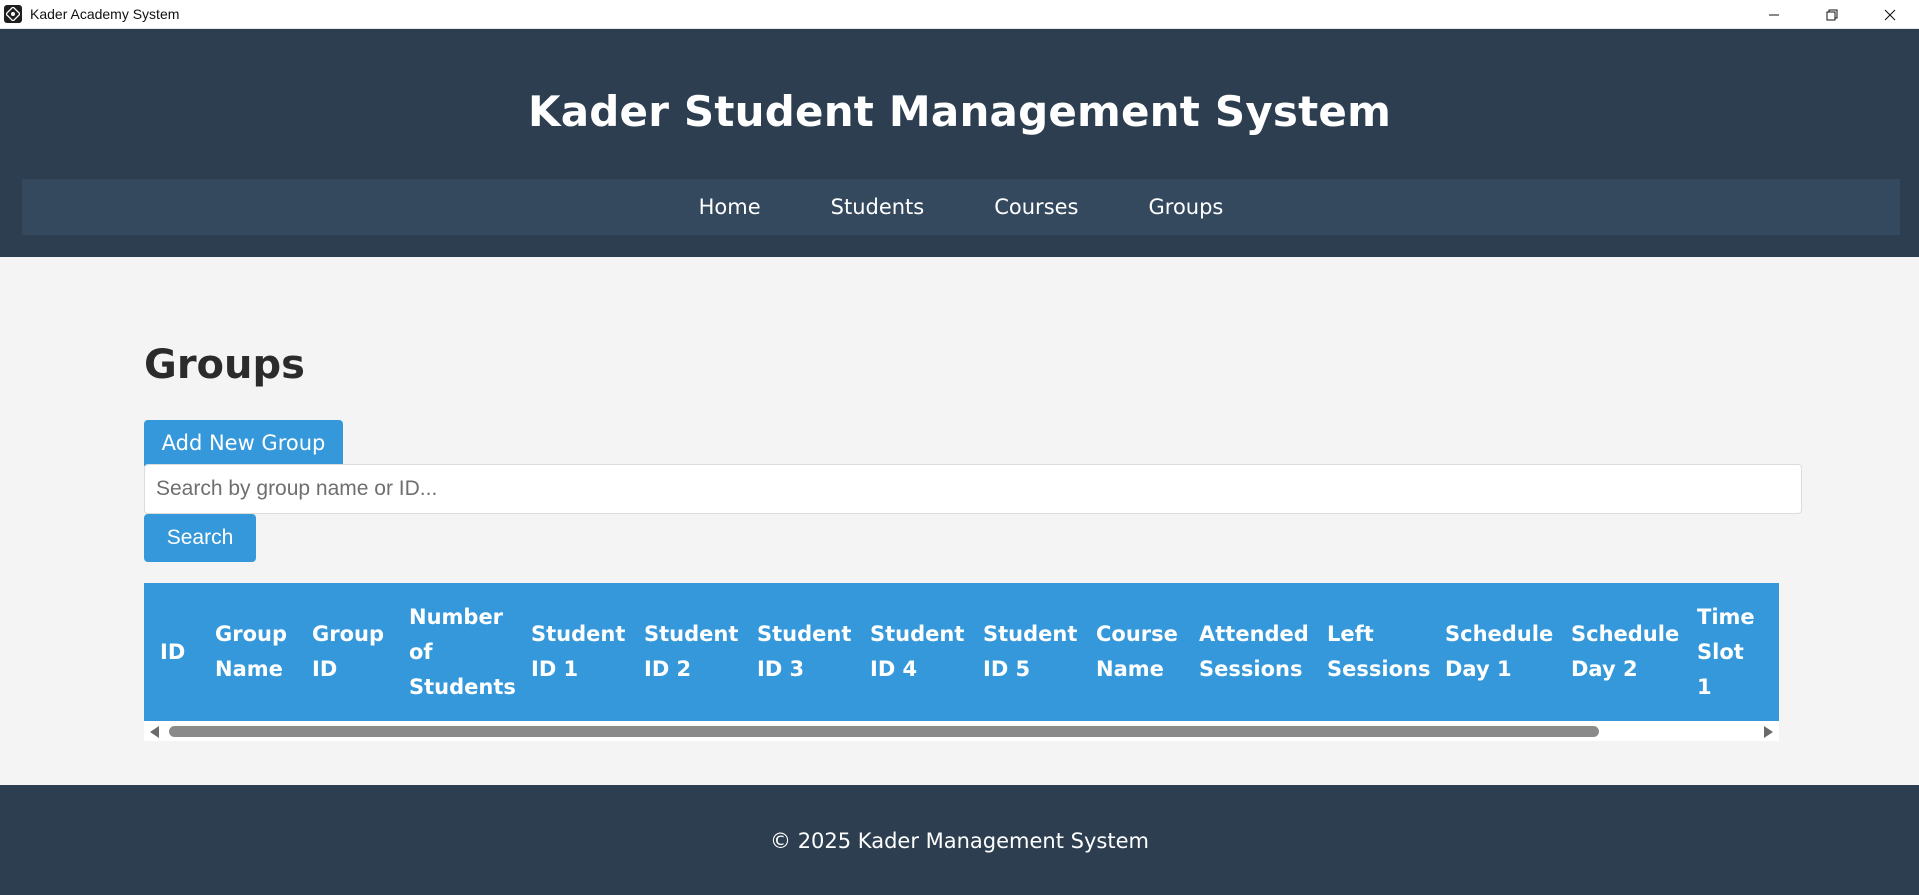 This screenshot has height=895, width=1919. Describe the element at coordinates (1030, 651) in the screenshot. I see `column-header-student-id-5: Student ID 5` at that location.